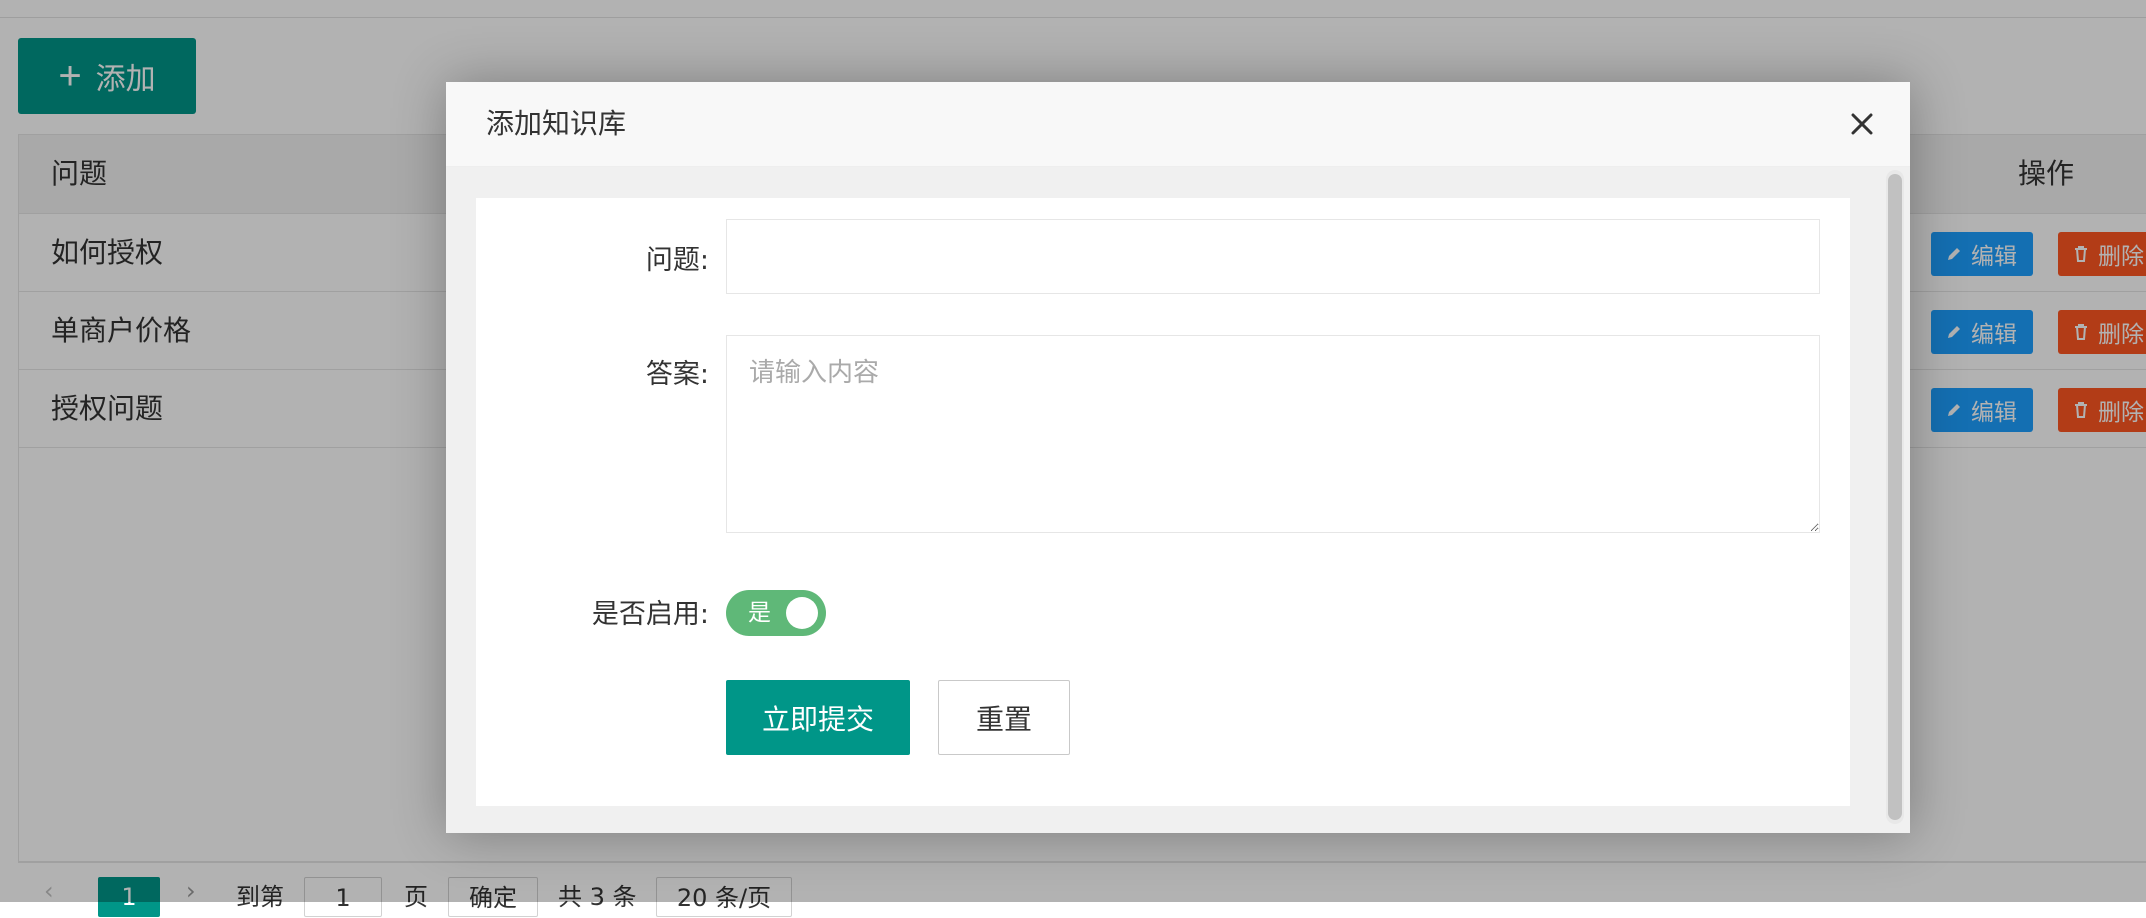 Image resolution: width=2146 pixels, height=918 pixels. Describe the element at coordinates (650, 614) in the screenshot. I see `enabled-label: 是否启用:` at that location.